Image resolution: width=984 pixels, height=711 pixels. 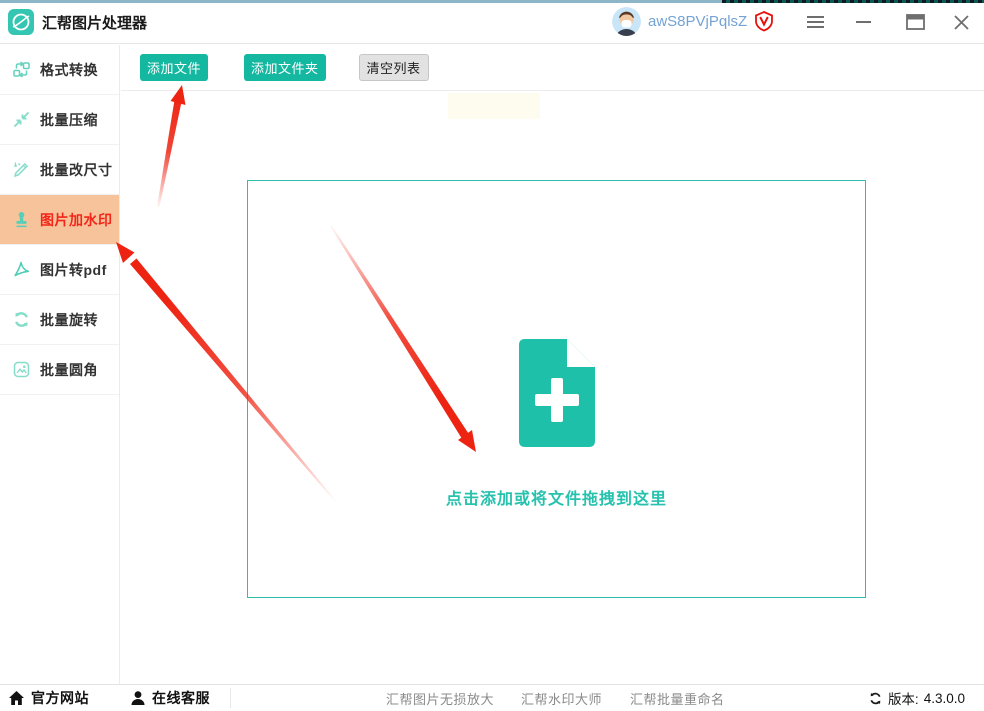 I want to click on sidebar-item-add-watermark: 图片加水印, so click(x=59, y=220).